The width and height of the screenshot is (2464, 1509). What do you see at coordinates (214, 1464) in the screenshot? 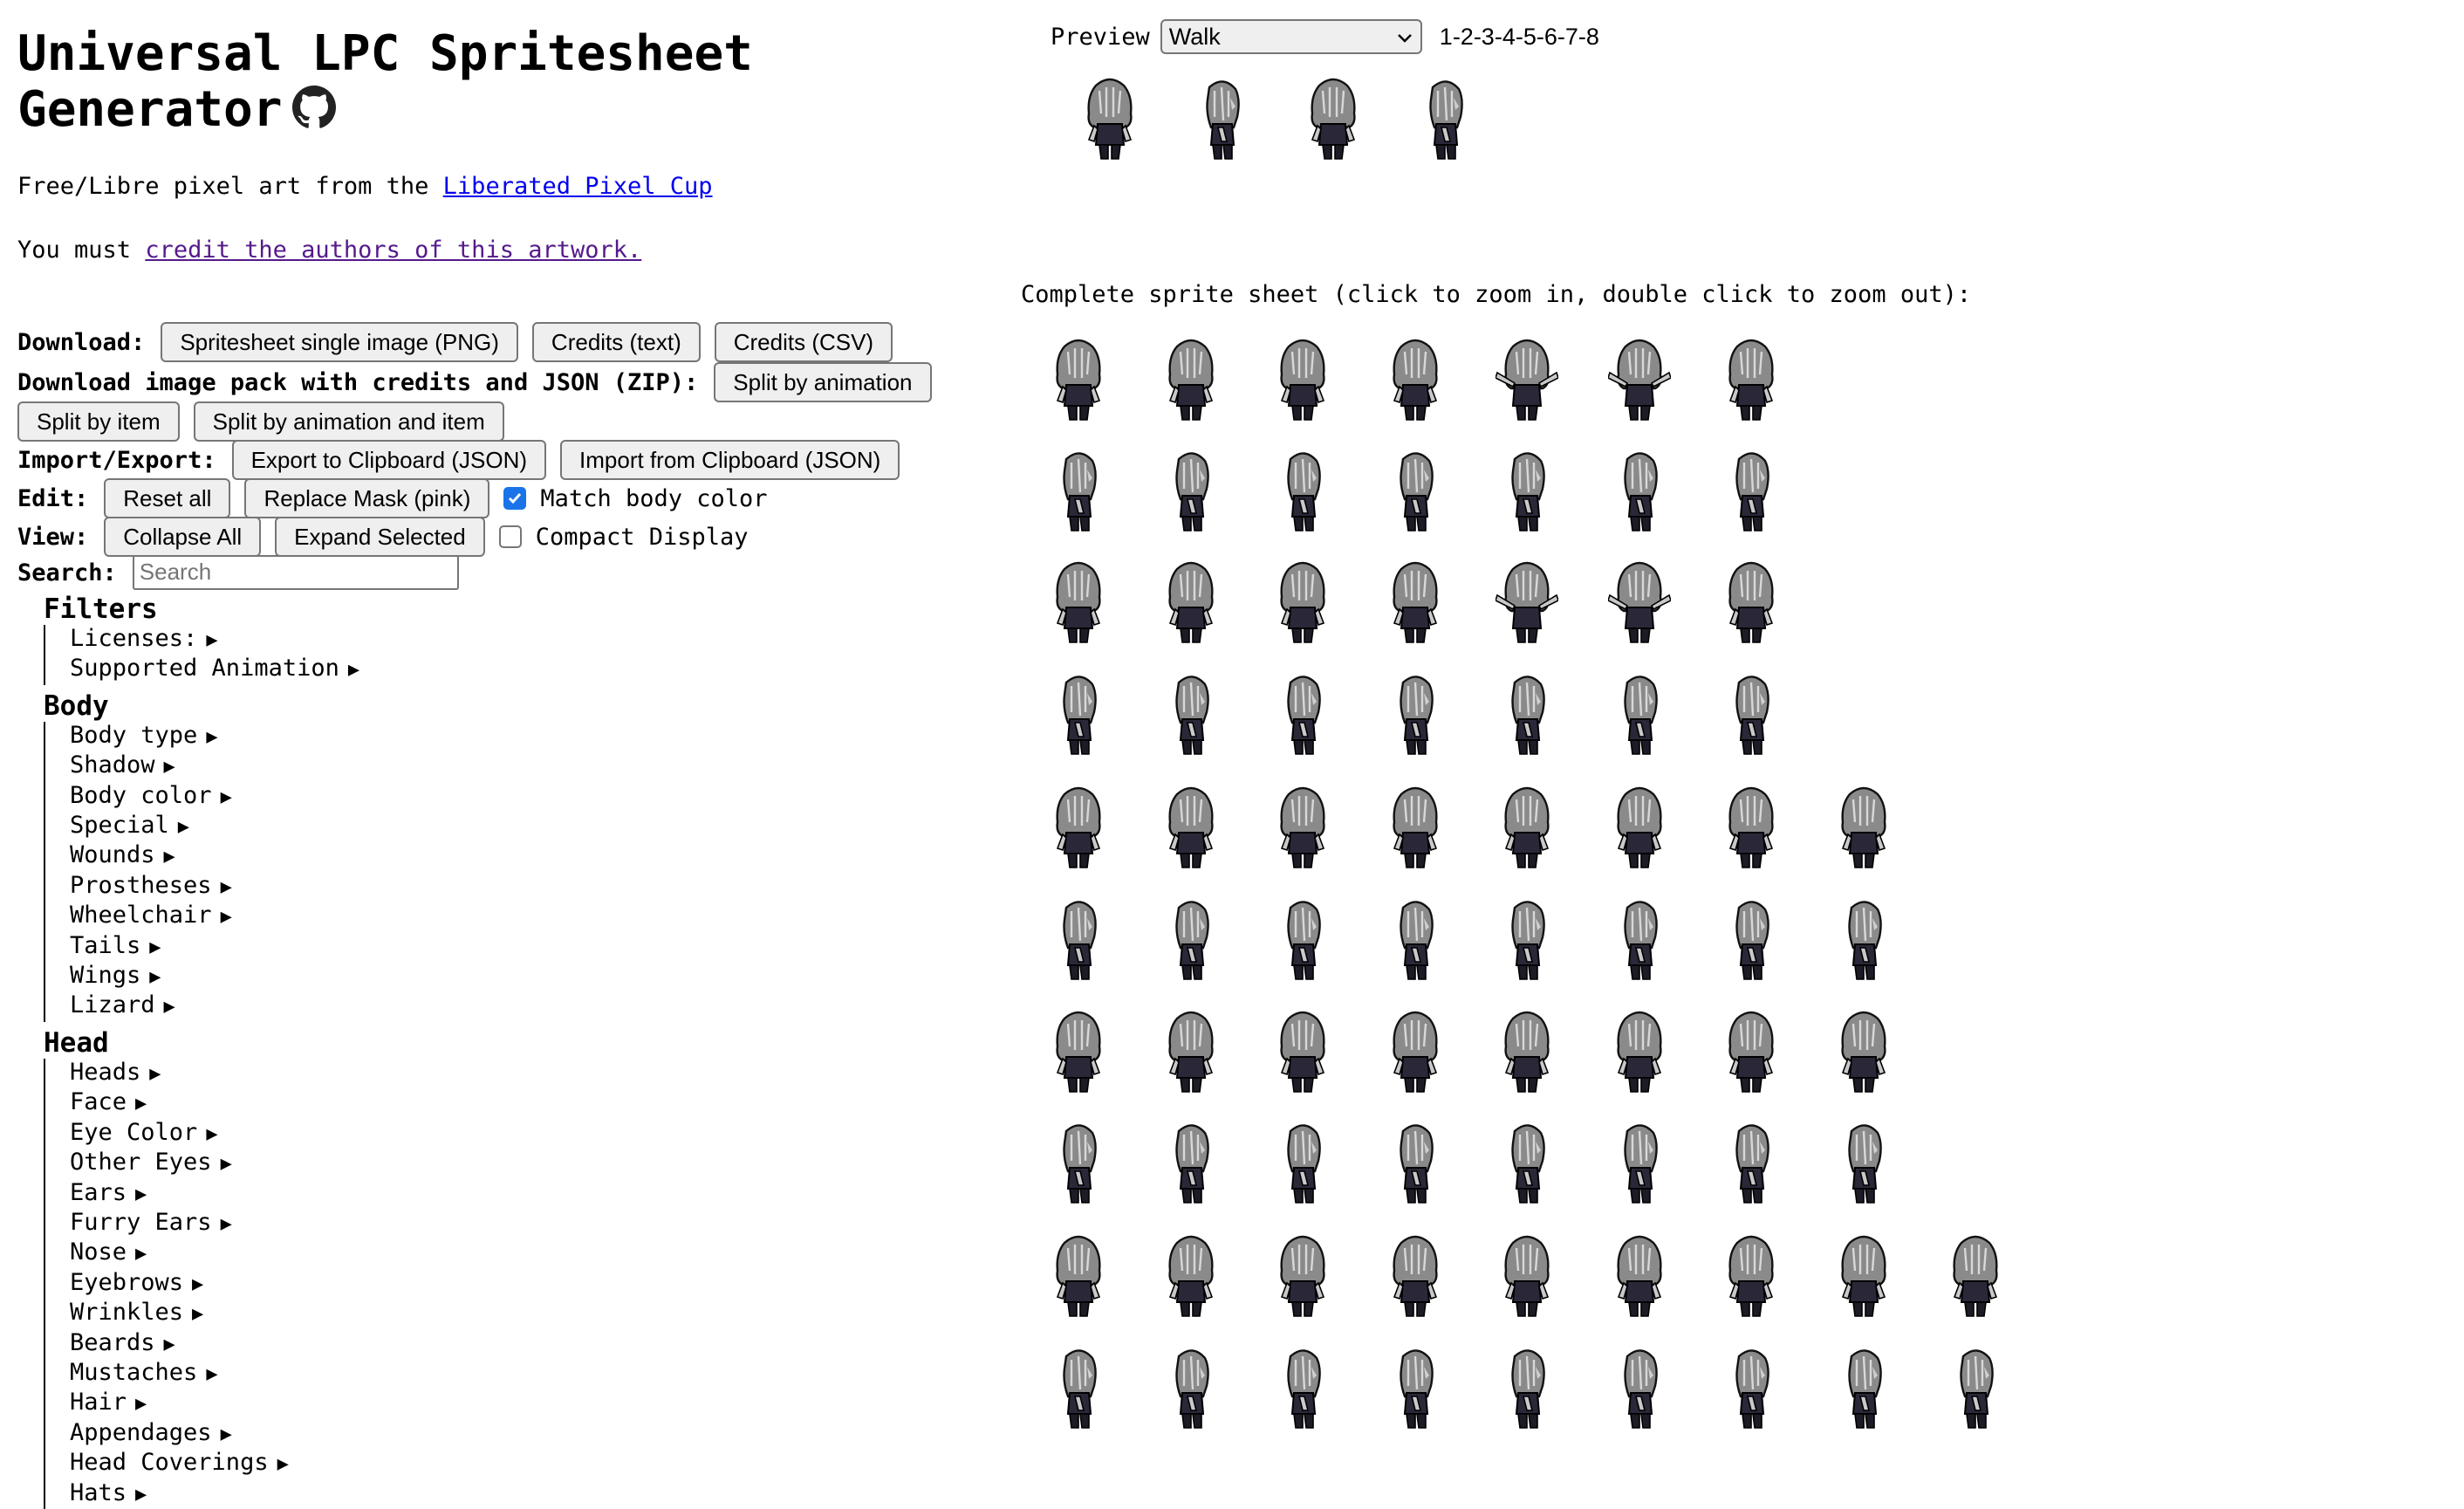
I see `tree-item-head-coverings: Head Coverings ▶` at bounding box center [214, 1464].